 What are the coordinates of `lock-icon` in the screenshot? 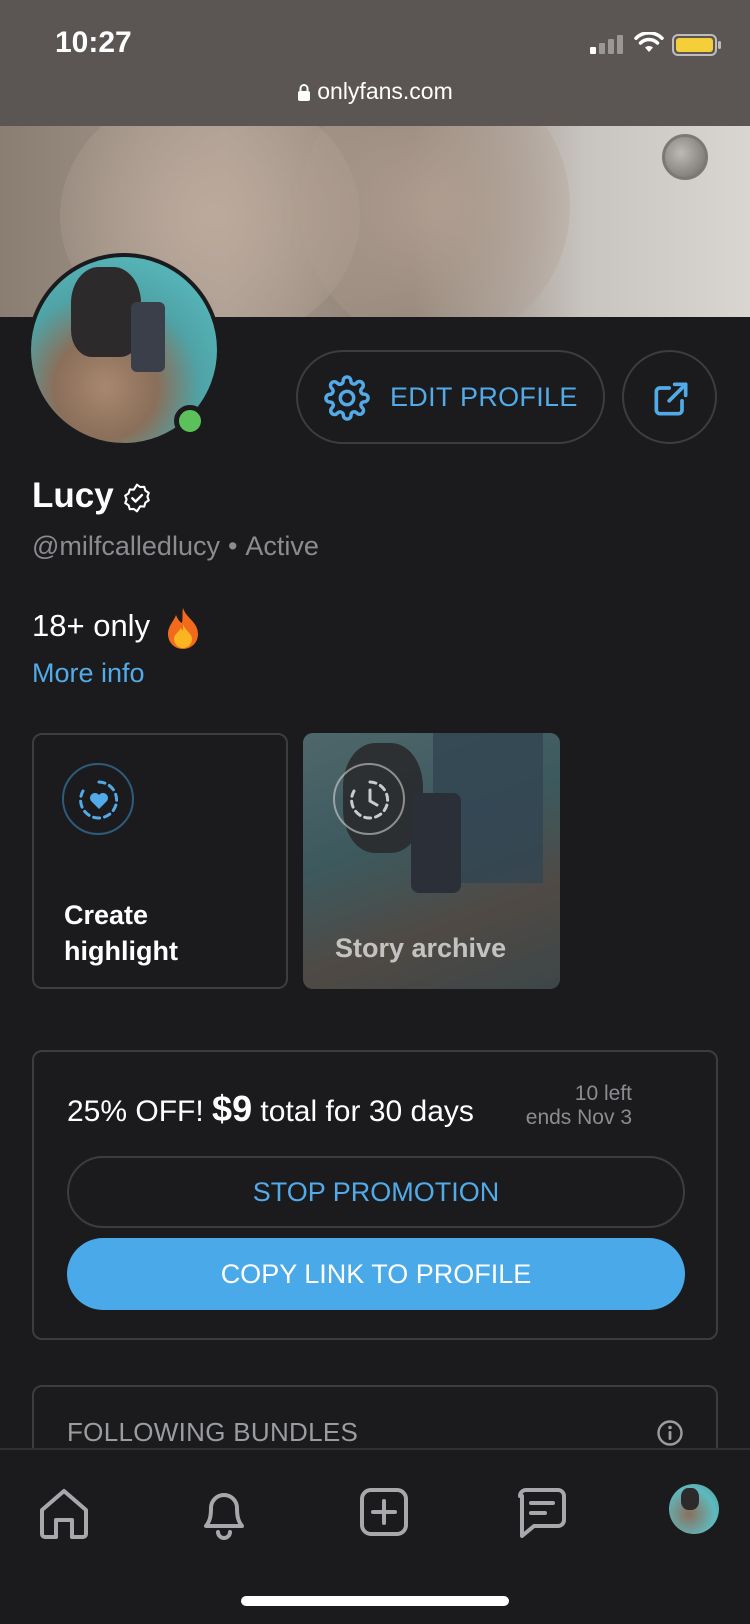 It's located at (304, 92).